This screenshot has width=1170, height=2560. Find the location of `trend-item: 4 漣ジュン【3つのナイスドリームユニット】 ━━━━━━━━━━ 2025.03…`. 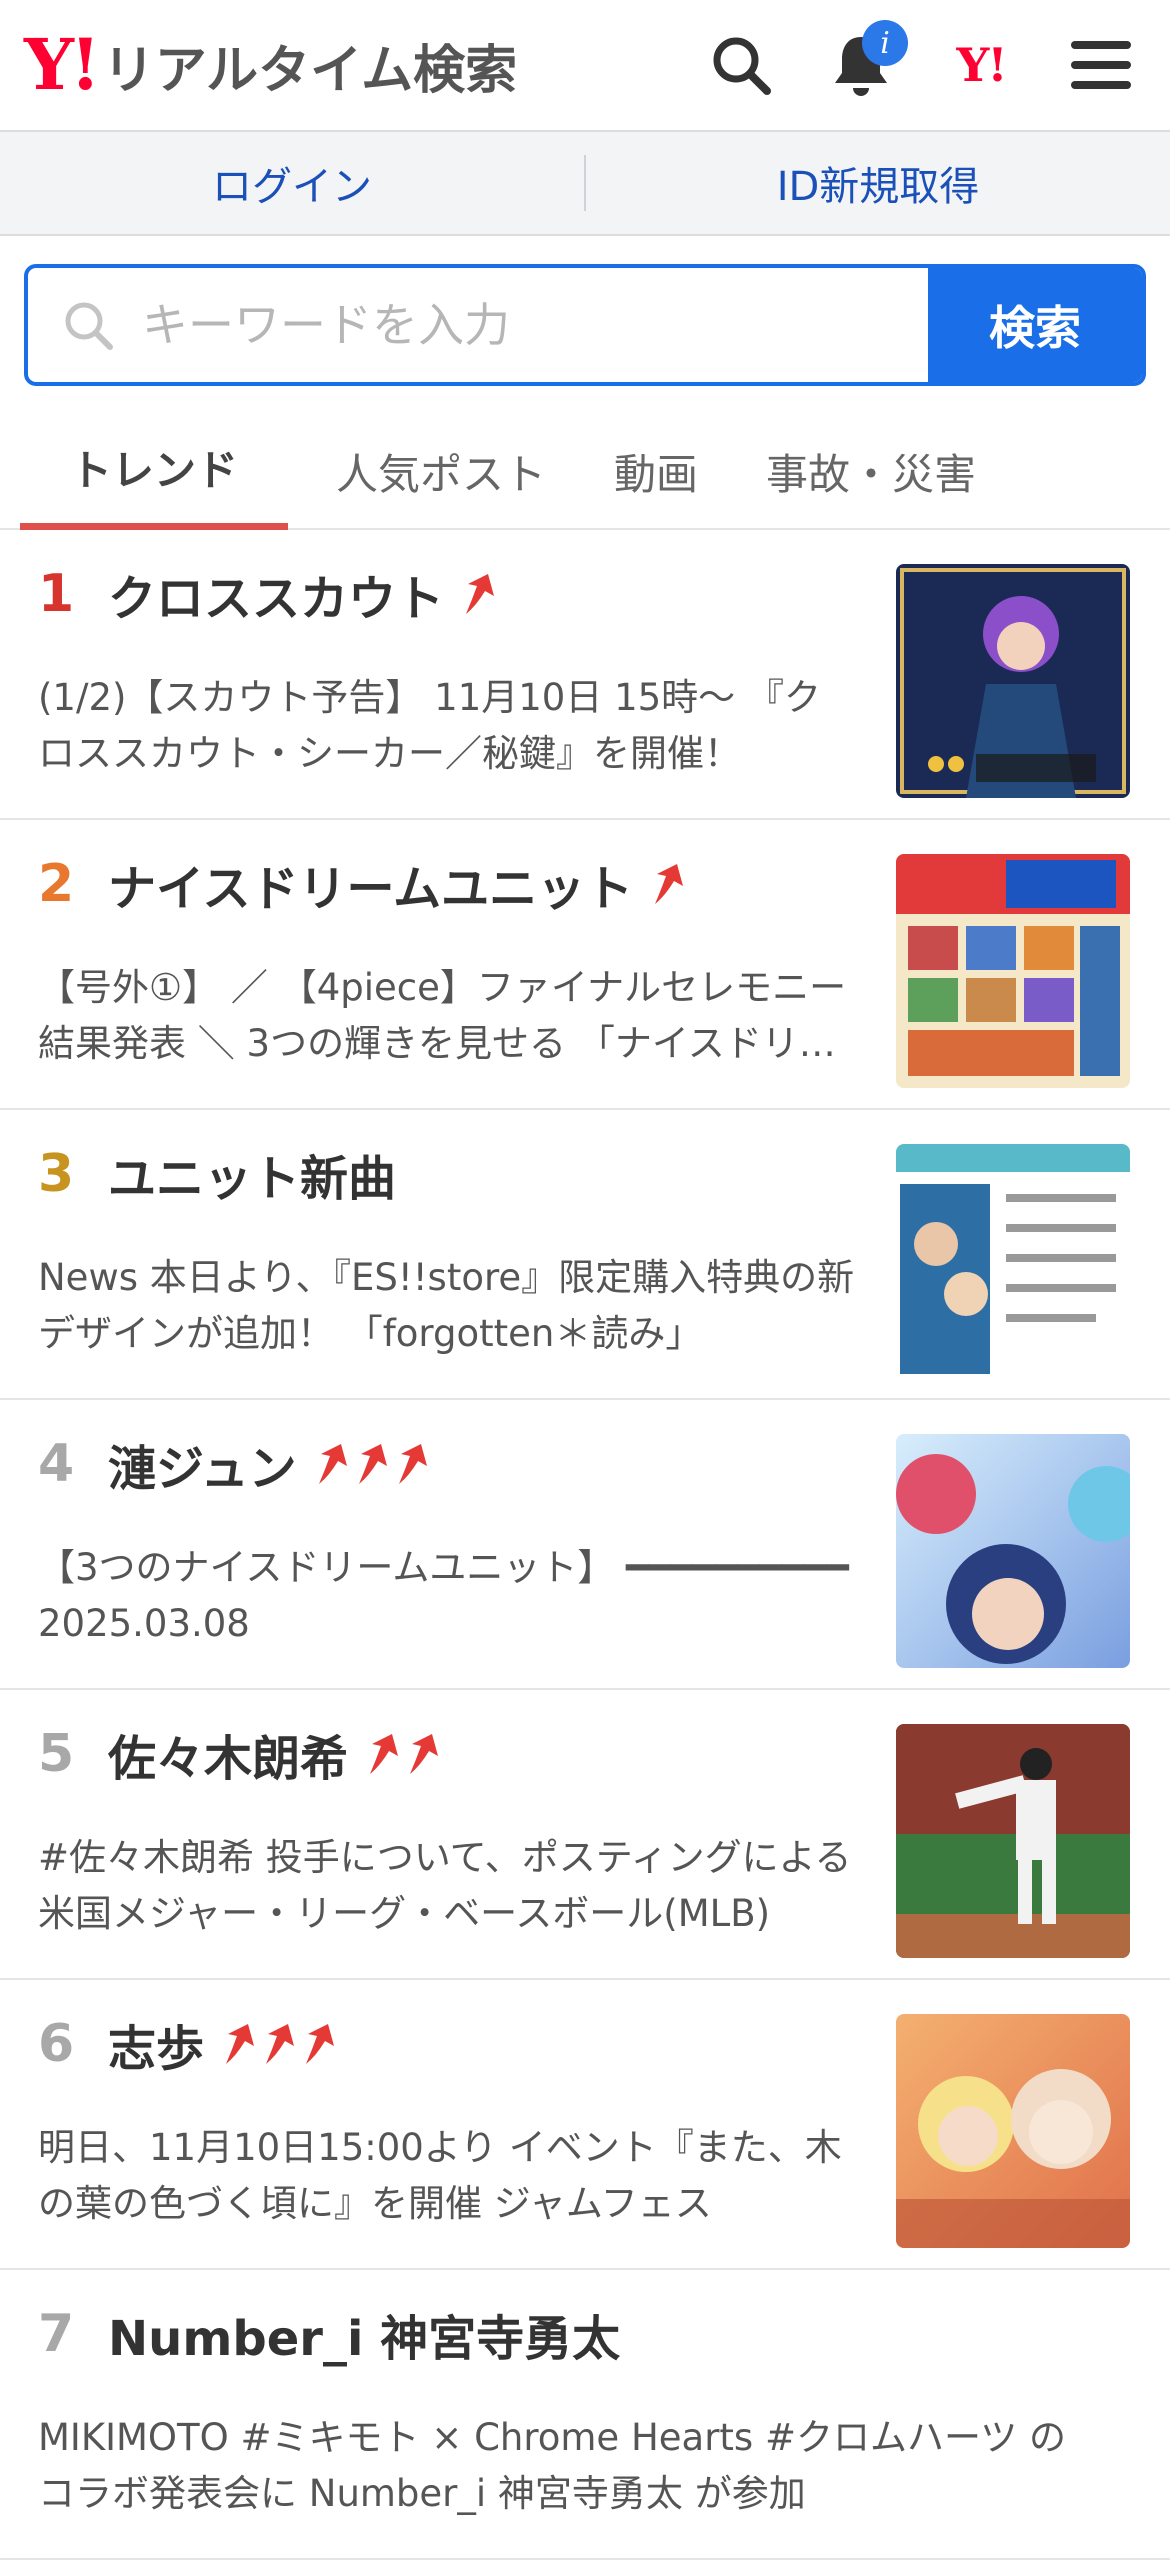

trend-item: 4 漣ジュン【3つのナイスドリームユニット】 ━━━━━━━━━━ 2025.03… is located at coordinates (585, 1545).